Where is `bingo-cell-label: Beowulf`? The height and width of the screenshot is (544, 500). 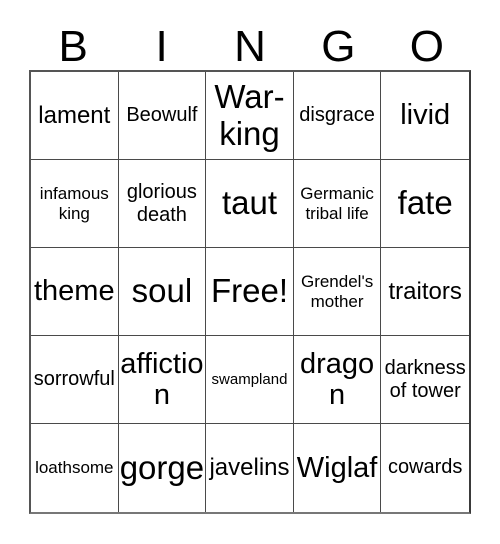 bingo-cell-label: Beowulf is located at coordinates (162, 114).